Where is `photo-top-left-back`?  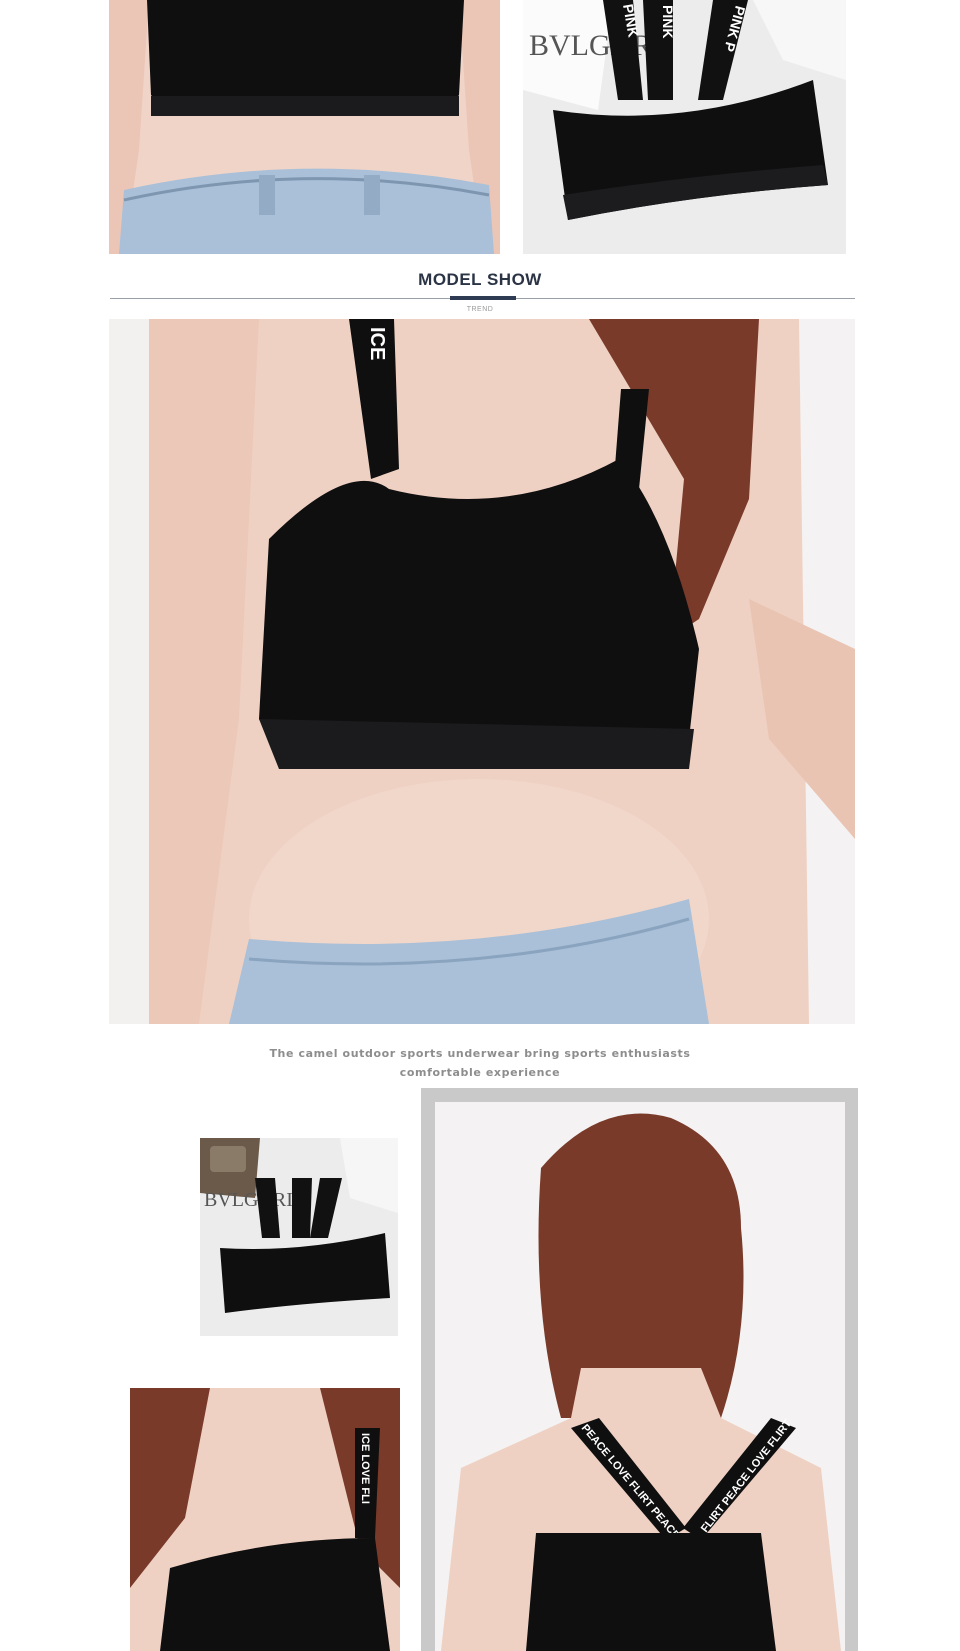 photo-top-left-back is located at coordinates (304, 127).